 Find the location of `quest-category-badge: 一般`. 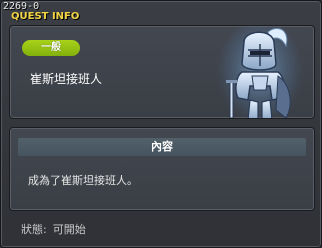

quest-category-badge: 一般 is located at coordinates (51, 48).